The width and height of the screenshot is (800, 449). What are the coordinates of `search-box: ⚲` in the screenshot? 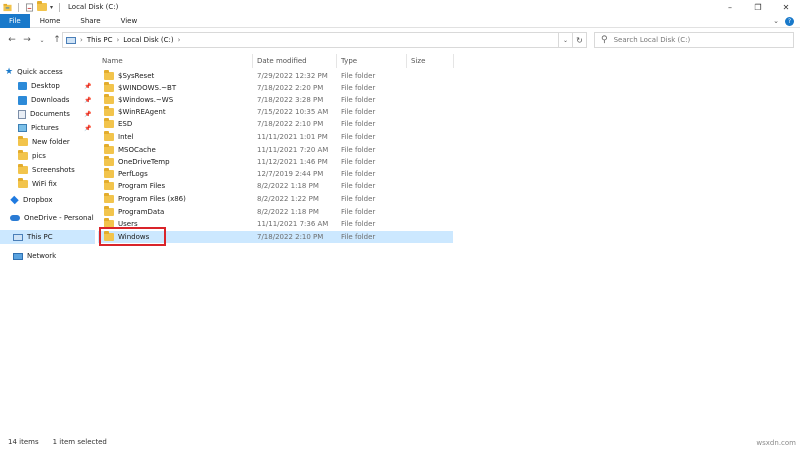 It's located at (694, 40).